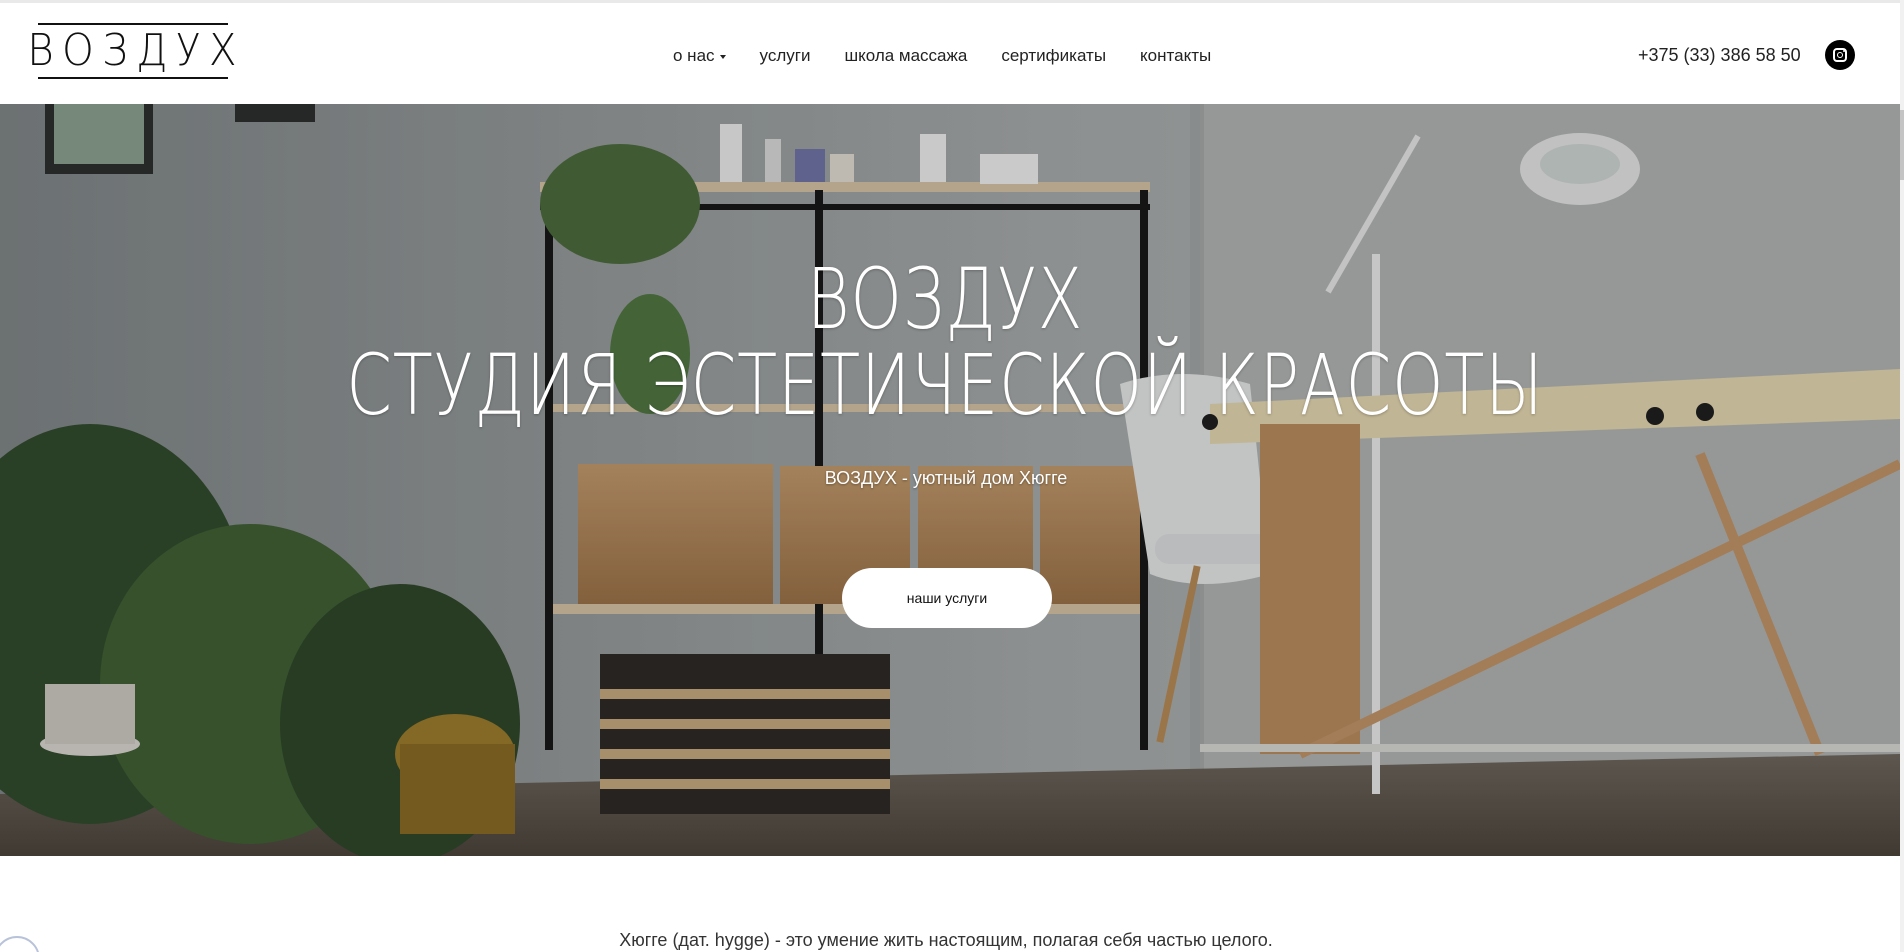  I want to click on ig-lens, so click(1840, 55).